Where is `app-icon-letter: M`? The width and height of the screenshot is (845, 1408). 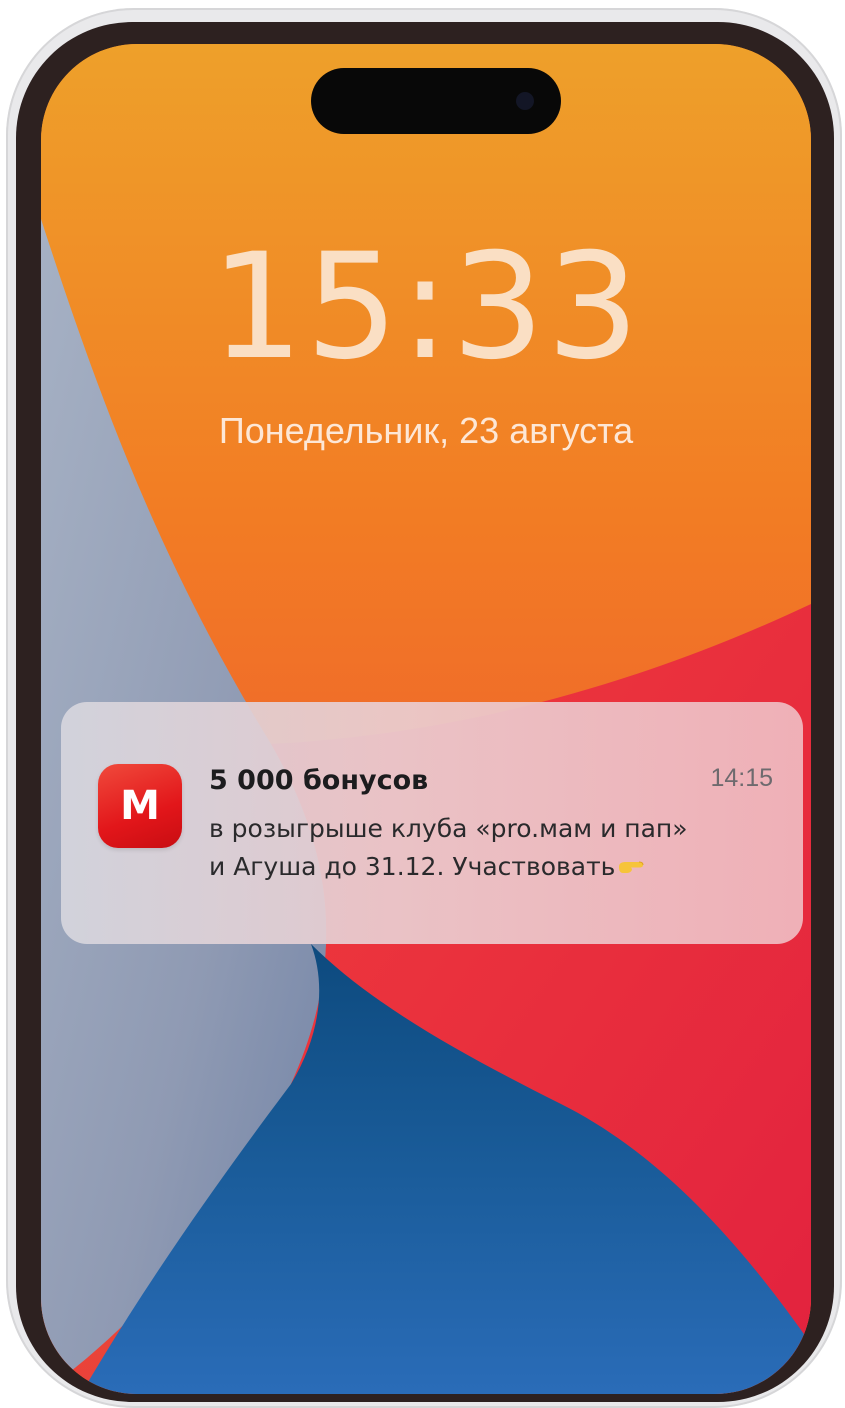 app-icon-letter: M is located at coordinates (140, 806).